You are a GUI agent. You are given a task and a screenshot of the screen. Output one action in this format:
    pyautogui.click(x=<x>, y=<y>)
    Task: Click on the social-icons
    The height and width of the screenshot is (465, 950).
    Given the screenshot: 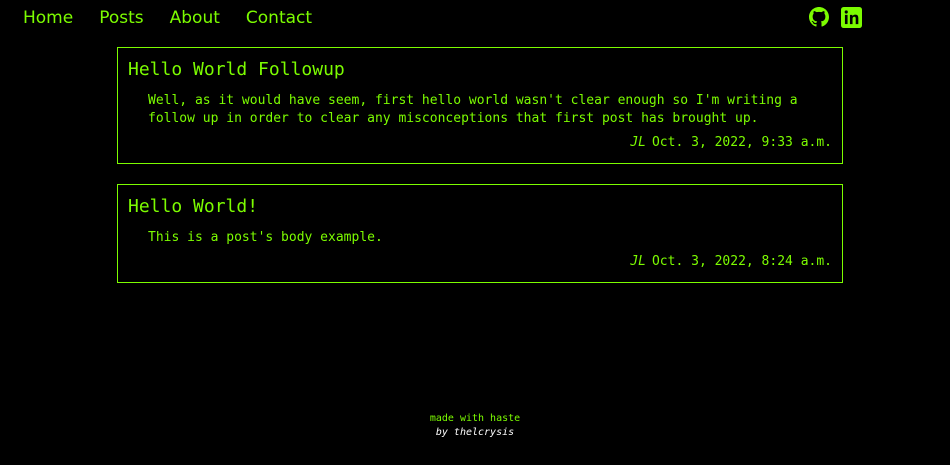 What is the action you would take?
    pyautogui.click(x=835, y=17)
    